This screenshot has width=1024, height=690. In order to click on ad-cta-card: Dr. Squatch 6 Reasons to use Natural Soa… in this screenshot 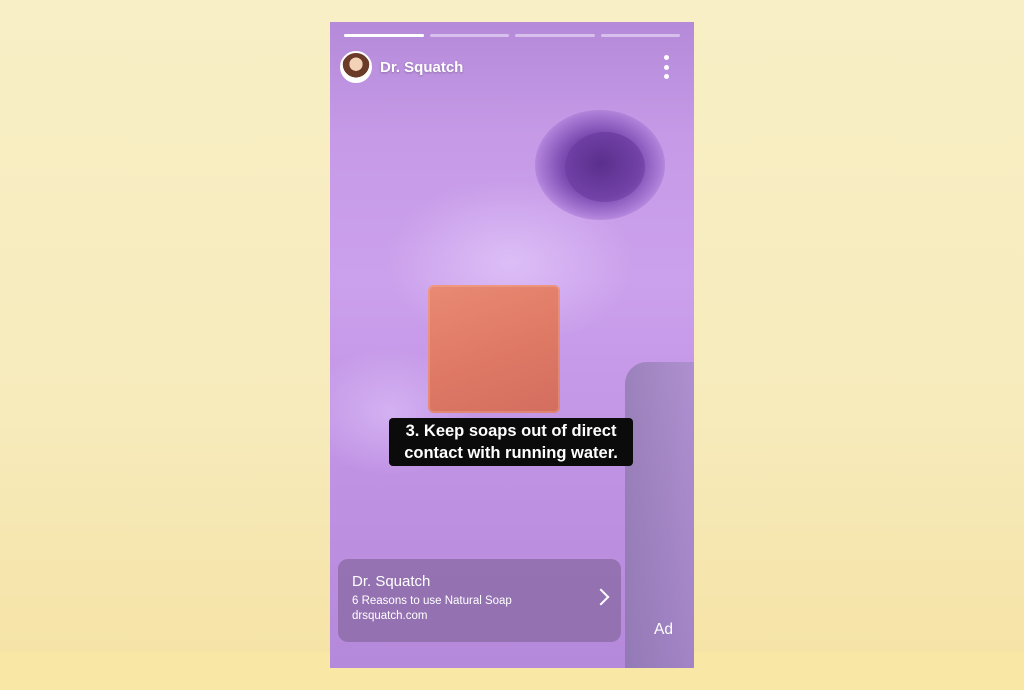, I will do `click(479, 600)`.